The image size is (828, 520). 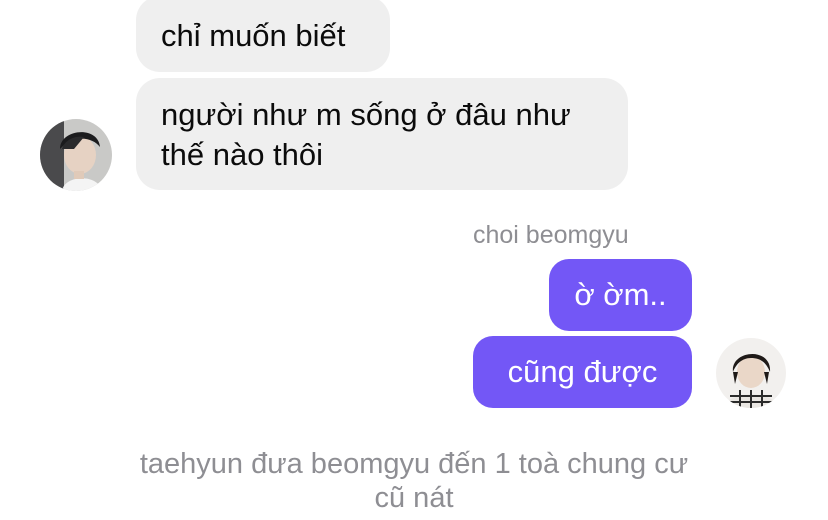 I want to click on message-text: cũng được, so click(x=582, y=371).